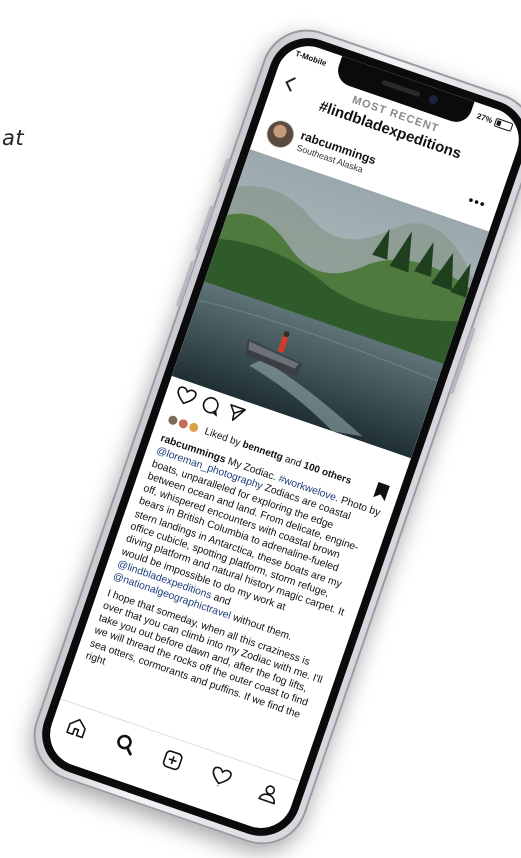 This screenshot has height=858, width=521. Describe the element at coordinates (484, 118) in the screenshot. I see `battery-percent: 27%` at that location.